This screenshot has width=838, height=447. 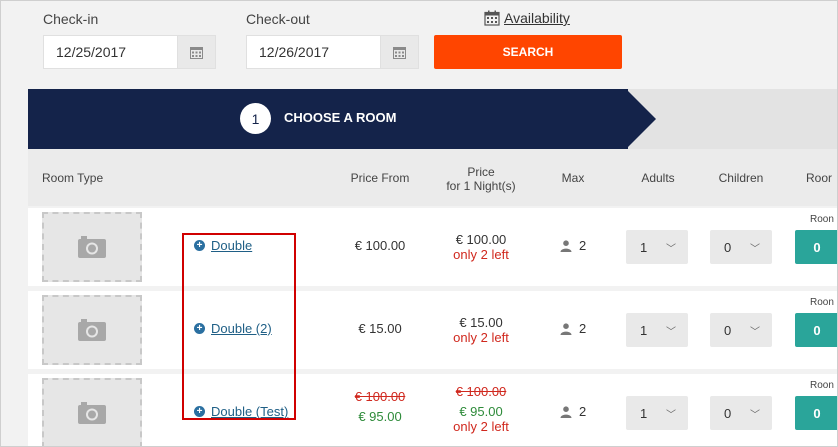 I want to click on step-arrow, so click(x=641, y=119).